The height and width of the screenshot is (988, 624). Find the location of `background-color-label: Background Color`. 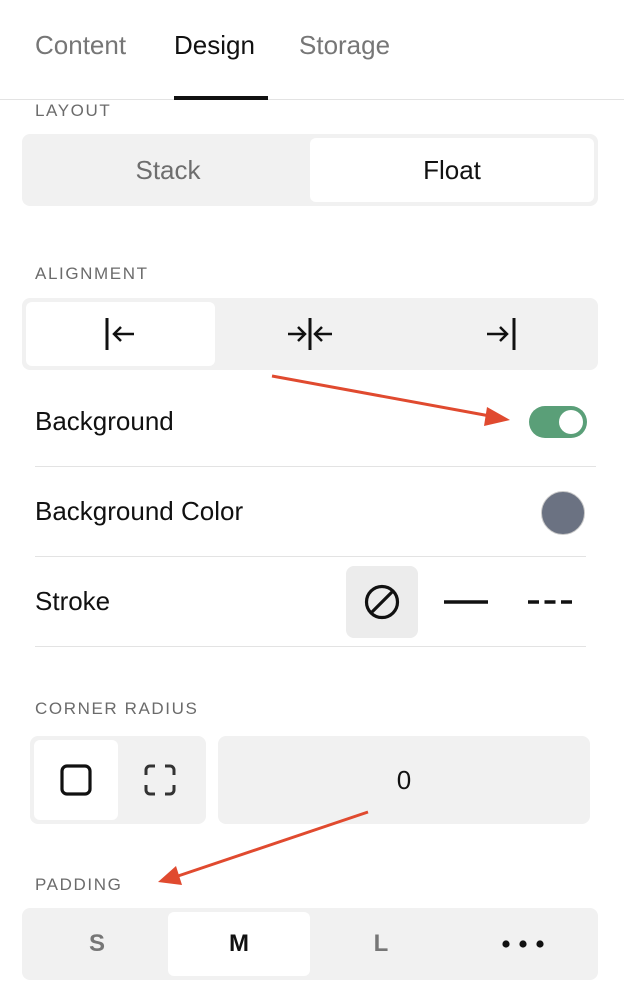

background-color-label: Background Color is located at coordinates (139, 511).